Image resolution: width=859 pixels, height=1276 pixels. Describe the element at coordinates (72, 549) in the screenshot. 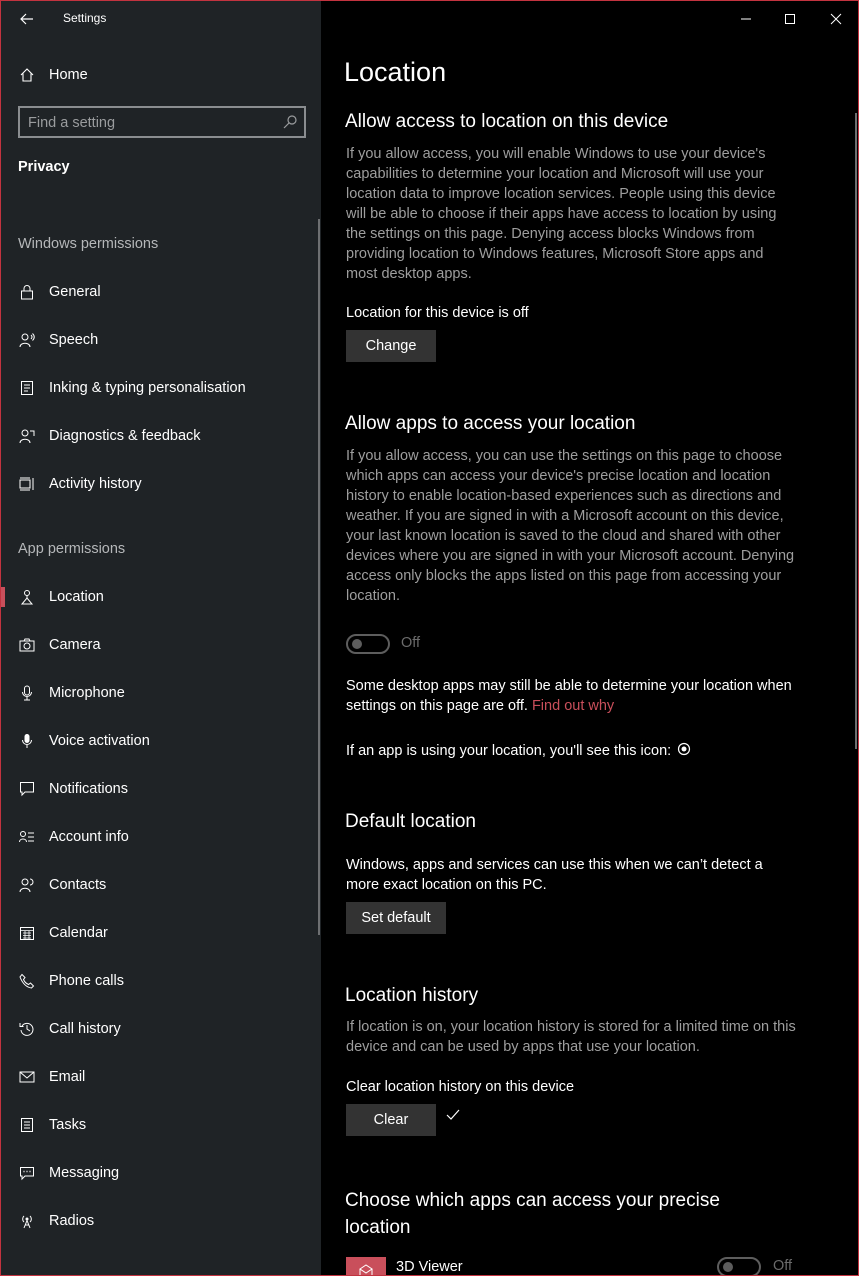

I see `group-heading-app-permissions: App permissions` at that location.